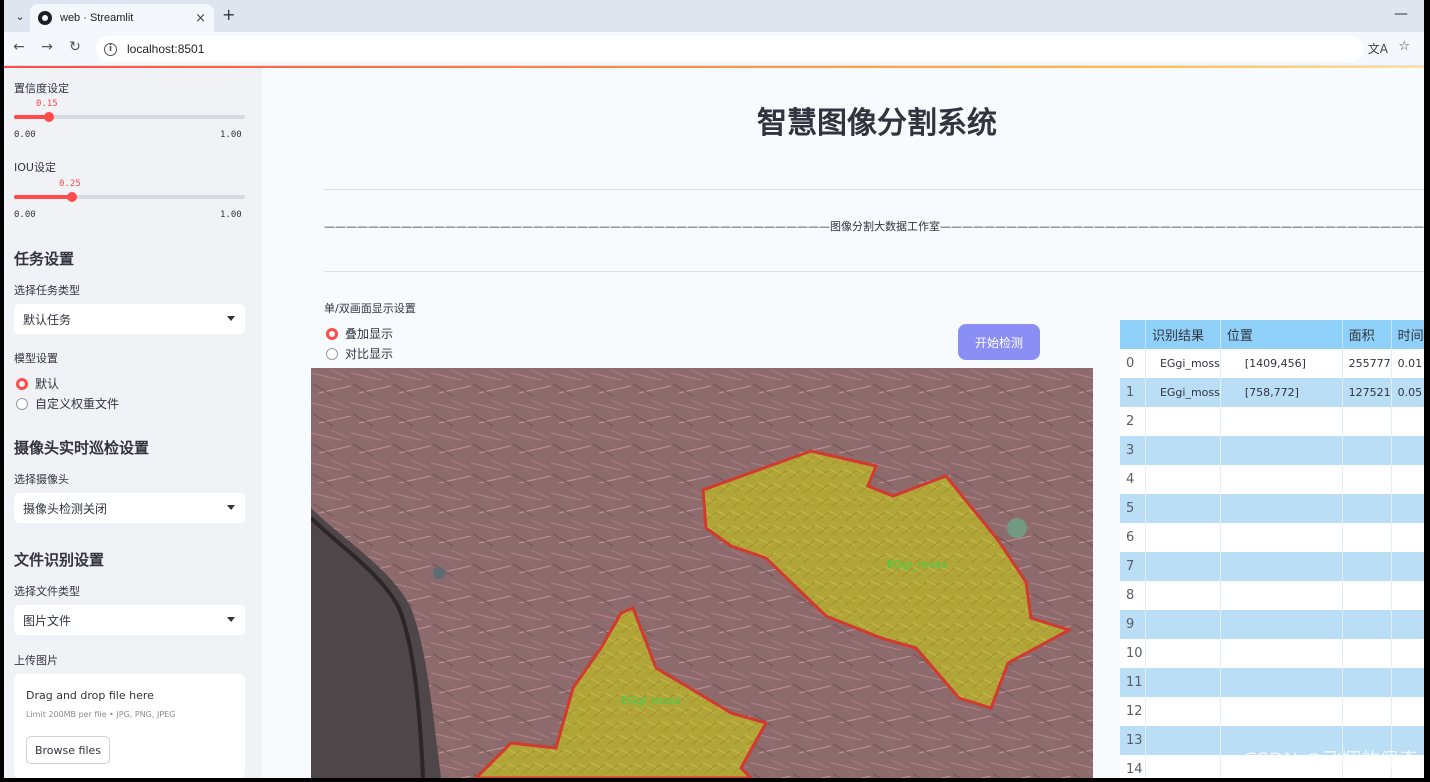 The image size is (1430, 782). I want to click on tab-title: web · Streamlit, so click(97, 18).